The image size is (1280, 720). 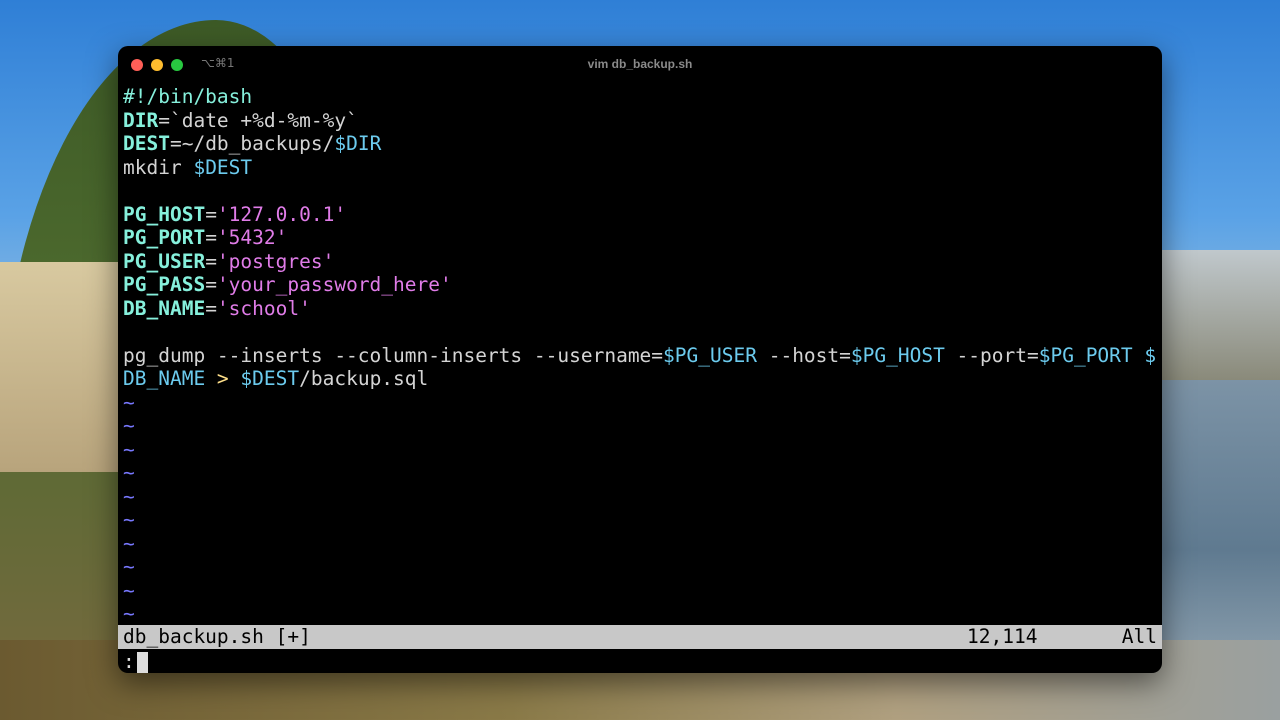 I want to click on code-token: $, so click(x=1144, y=355).